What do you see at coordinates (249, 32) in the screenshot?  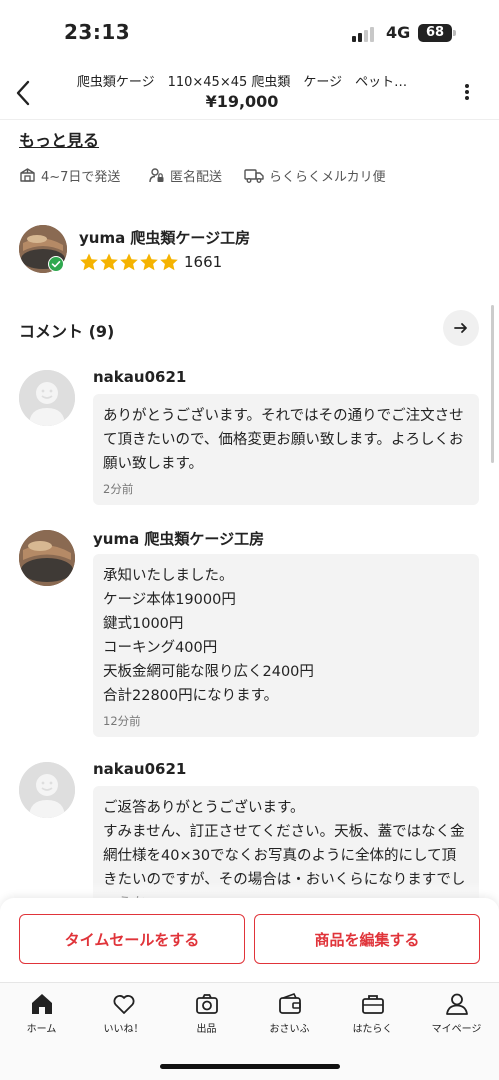 I see `status-bar: 23:13 4G 68` at bounding box center [249, 32].